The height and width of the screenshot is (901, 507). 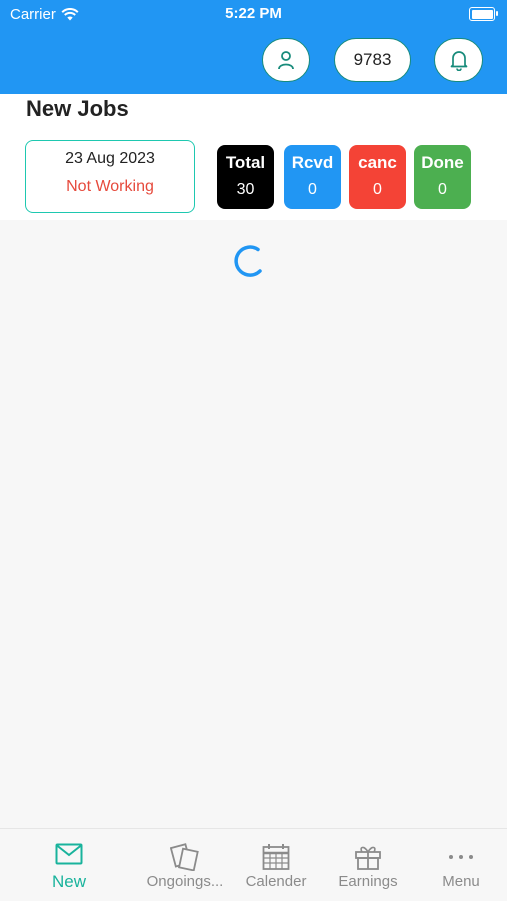 I want to click on count-button: 9783, so click(x=372, y=60).